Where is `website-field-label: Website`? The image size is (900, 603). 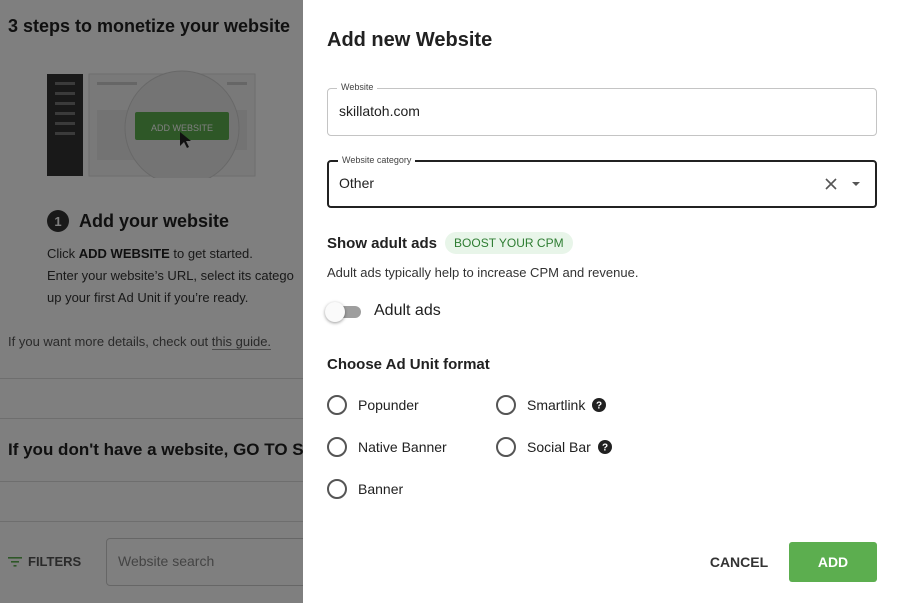
website-field-label: Website is located at coordinates (357, 87).